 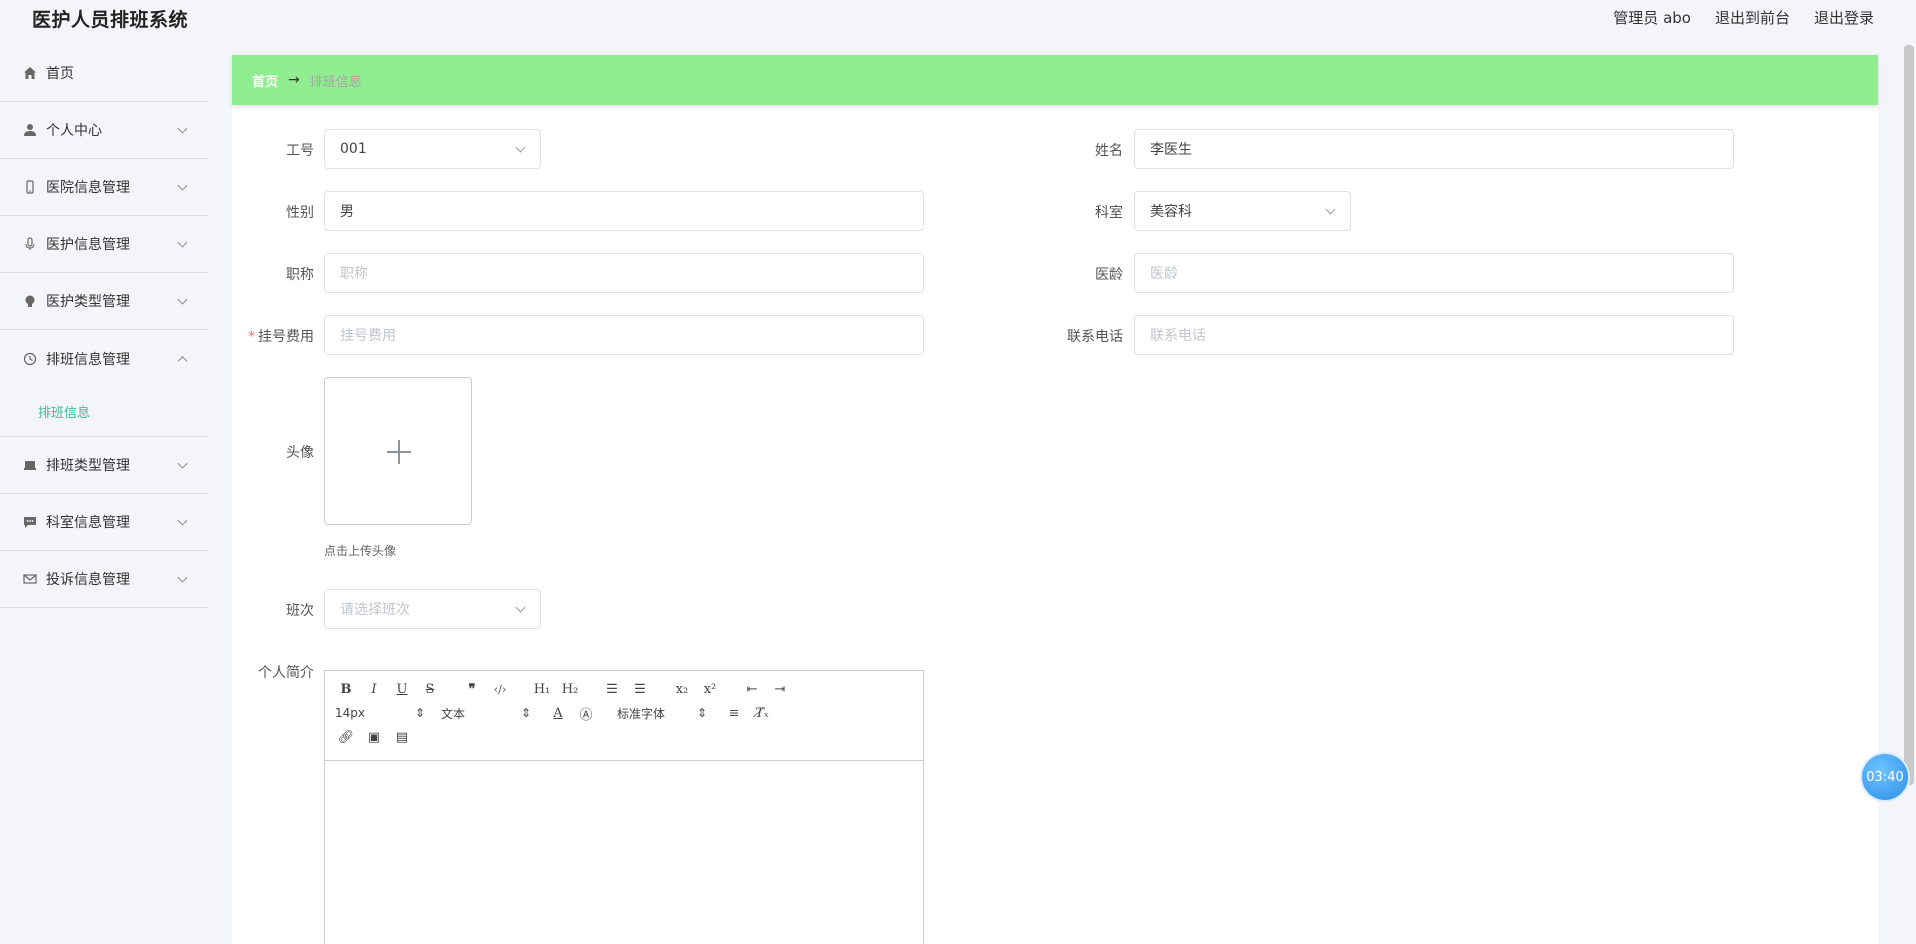 What do you see at coordinates (1909, 415) in the screenshot?
I see `scrollbar` at bounding box center [1909, 415].